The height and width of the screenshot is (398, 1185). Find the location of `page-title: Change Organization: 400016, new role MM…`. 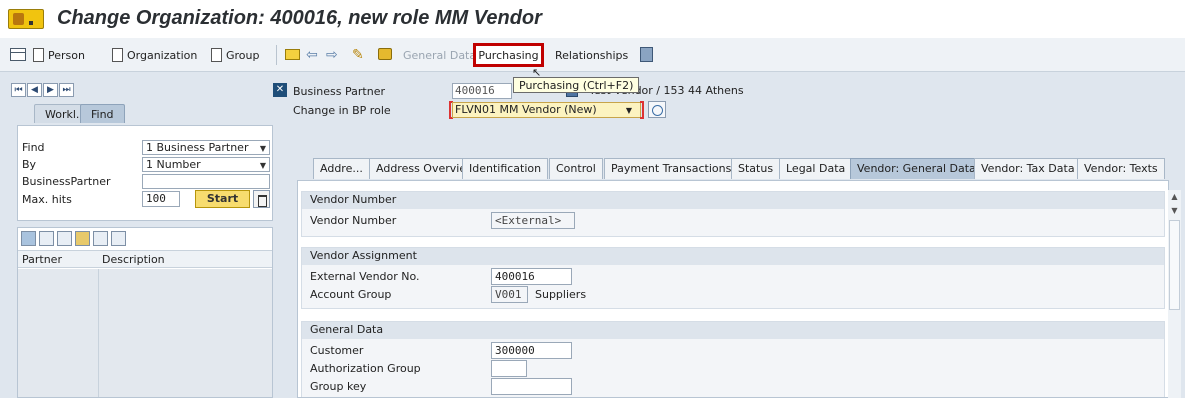

page-title: Change Organization: 400016, new role MM… is located at coordinates (299, 18).